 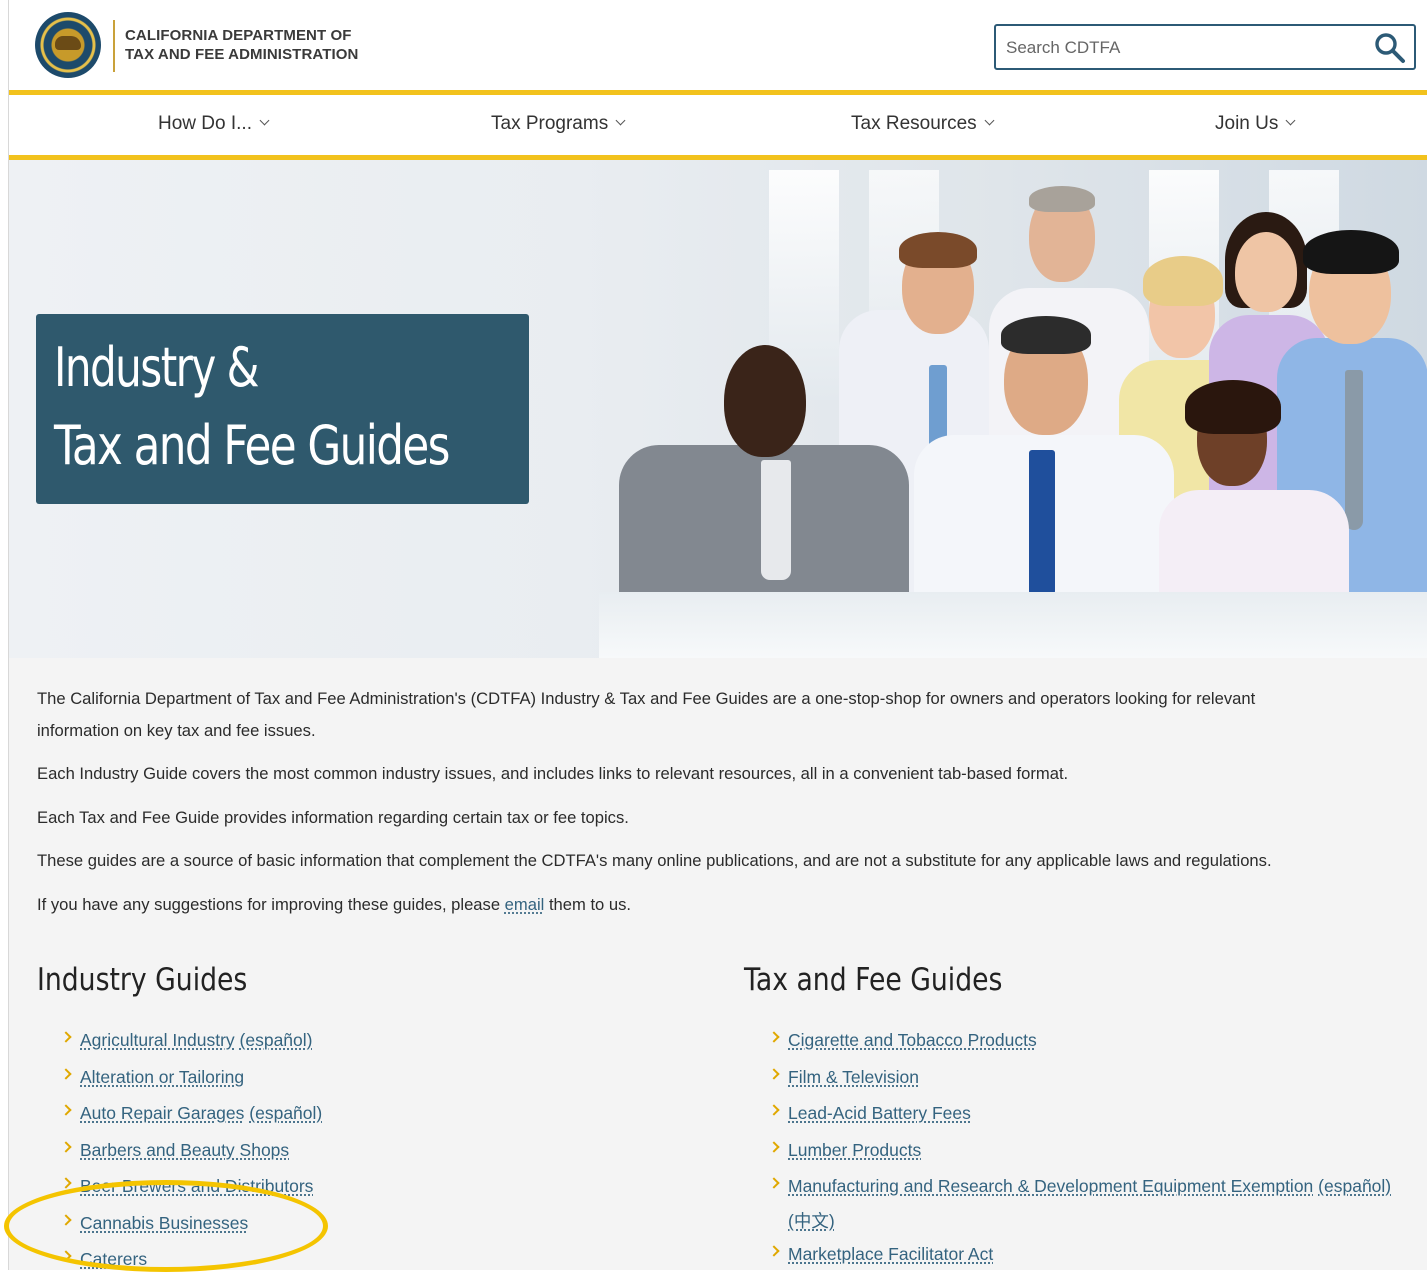 What do you see at coordinates (242, 54) in the screenshot?
I see `agency-name-line2: TAX AND FEE ADMINISTRATION` at bounding box center [242, 54].